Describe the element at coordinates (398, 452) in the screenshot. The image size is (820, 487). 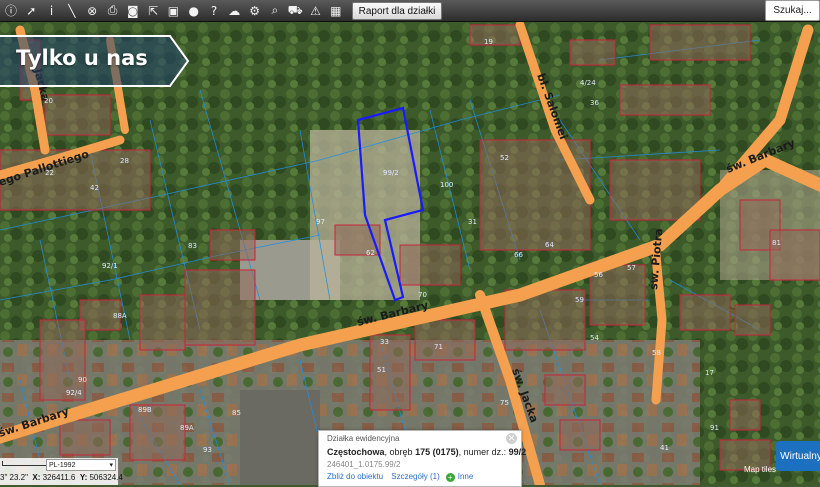
I see `obreb-label: , obręb` at that location.